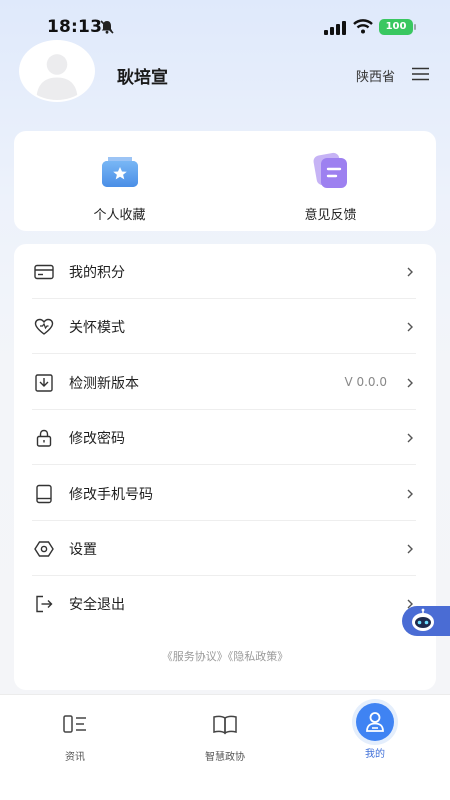  Describe the element at coordinates (420, 74) in the screenshot. I see `hamburger-menu-icon` at that location.